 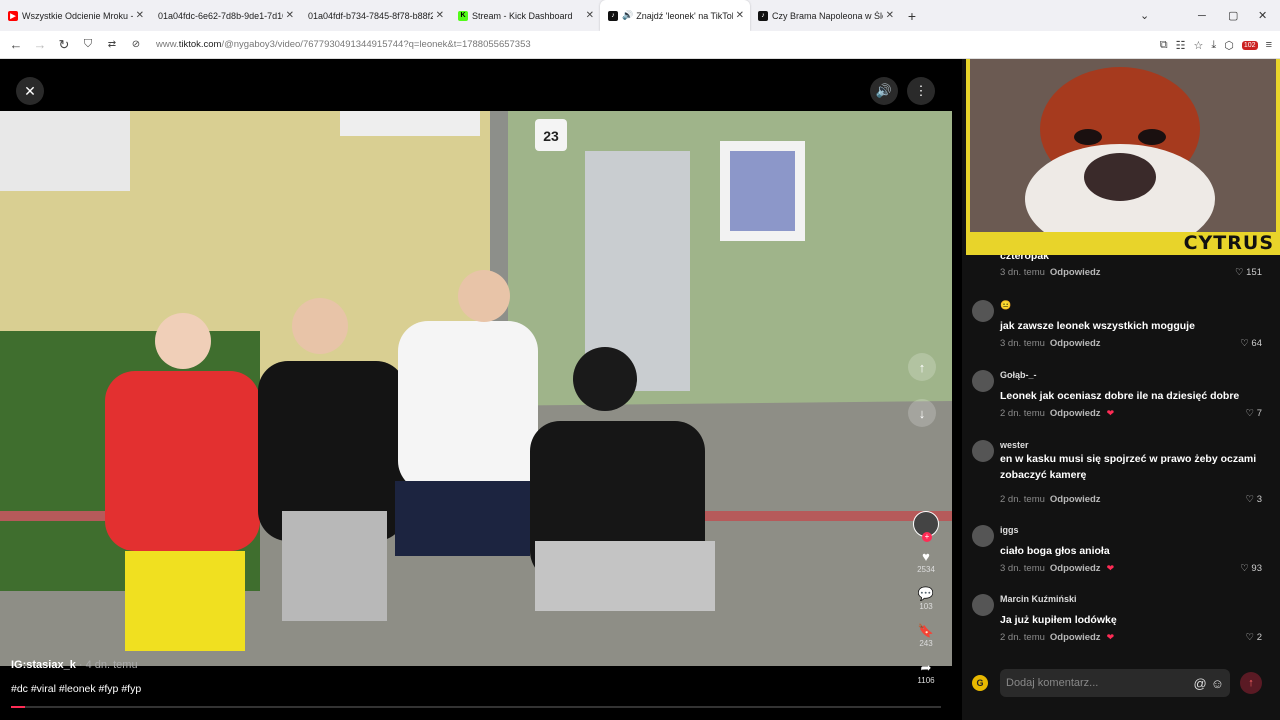 What do you see at coordinates (922, 413) in the screenshot?
I see `next-video-button: ↓` at bounding box center [922, 413].